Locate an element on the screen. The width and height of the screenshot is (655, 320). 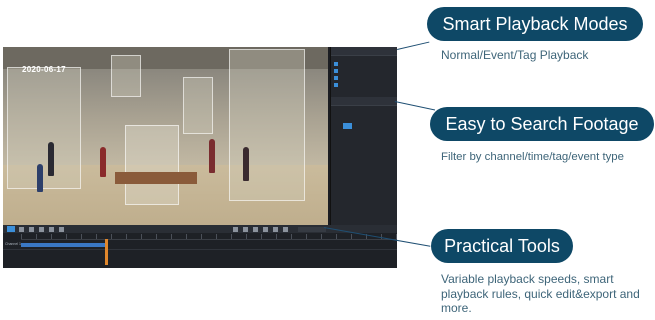
calendar is located at coordinates (364, 126).